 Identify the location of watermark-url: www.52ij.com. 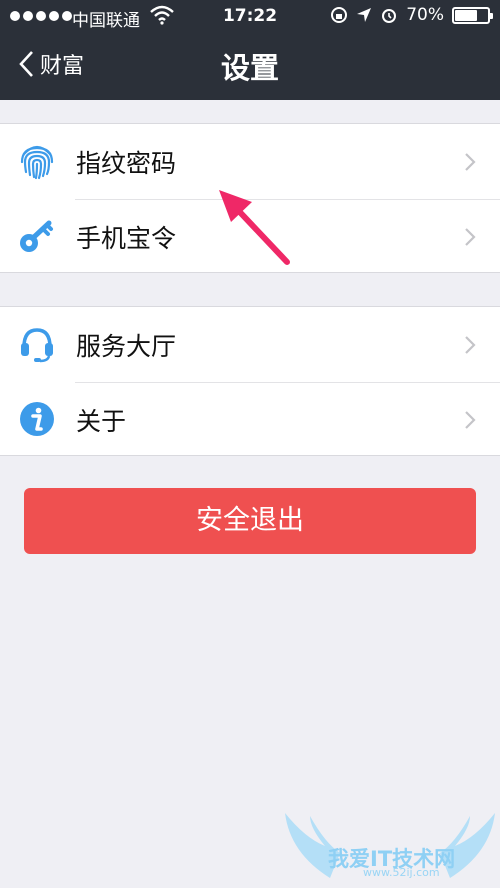
(401, 872).